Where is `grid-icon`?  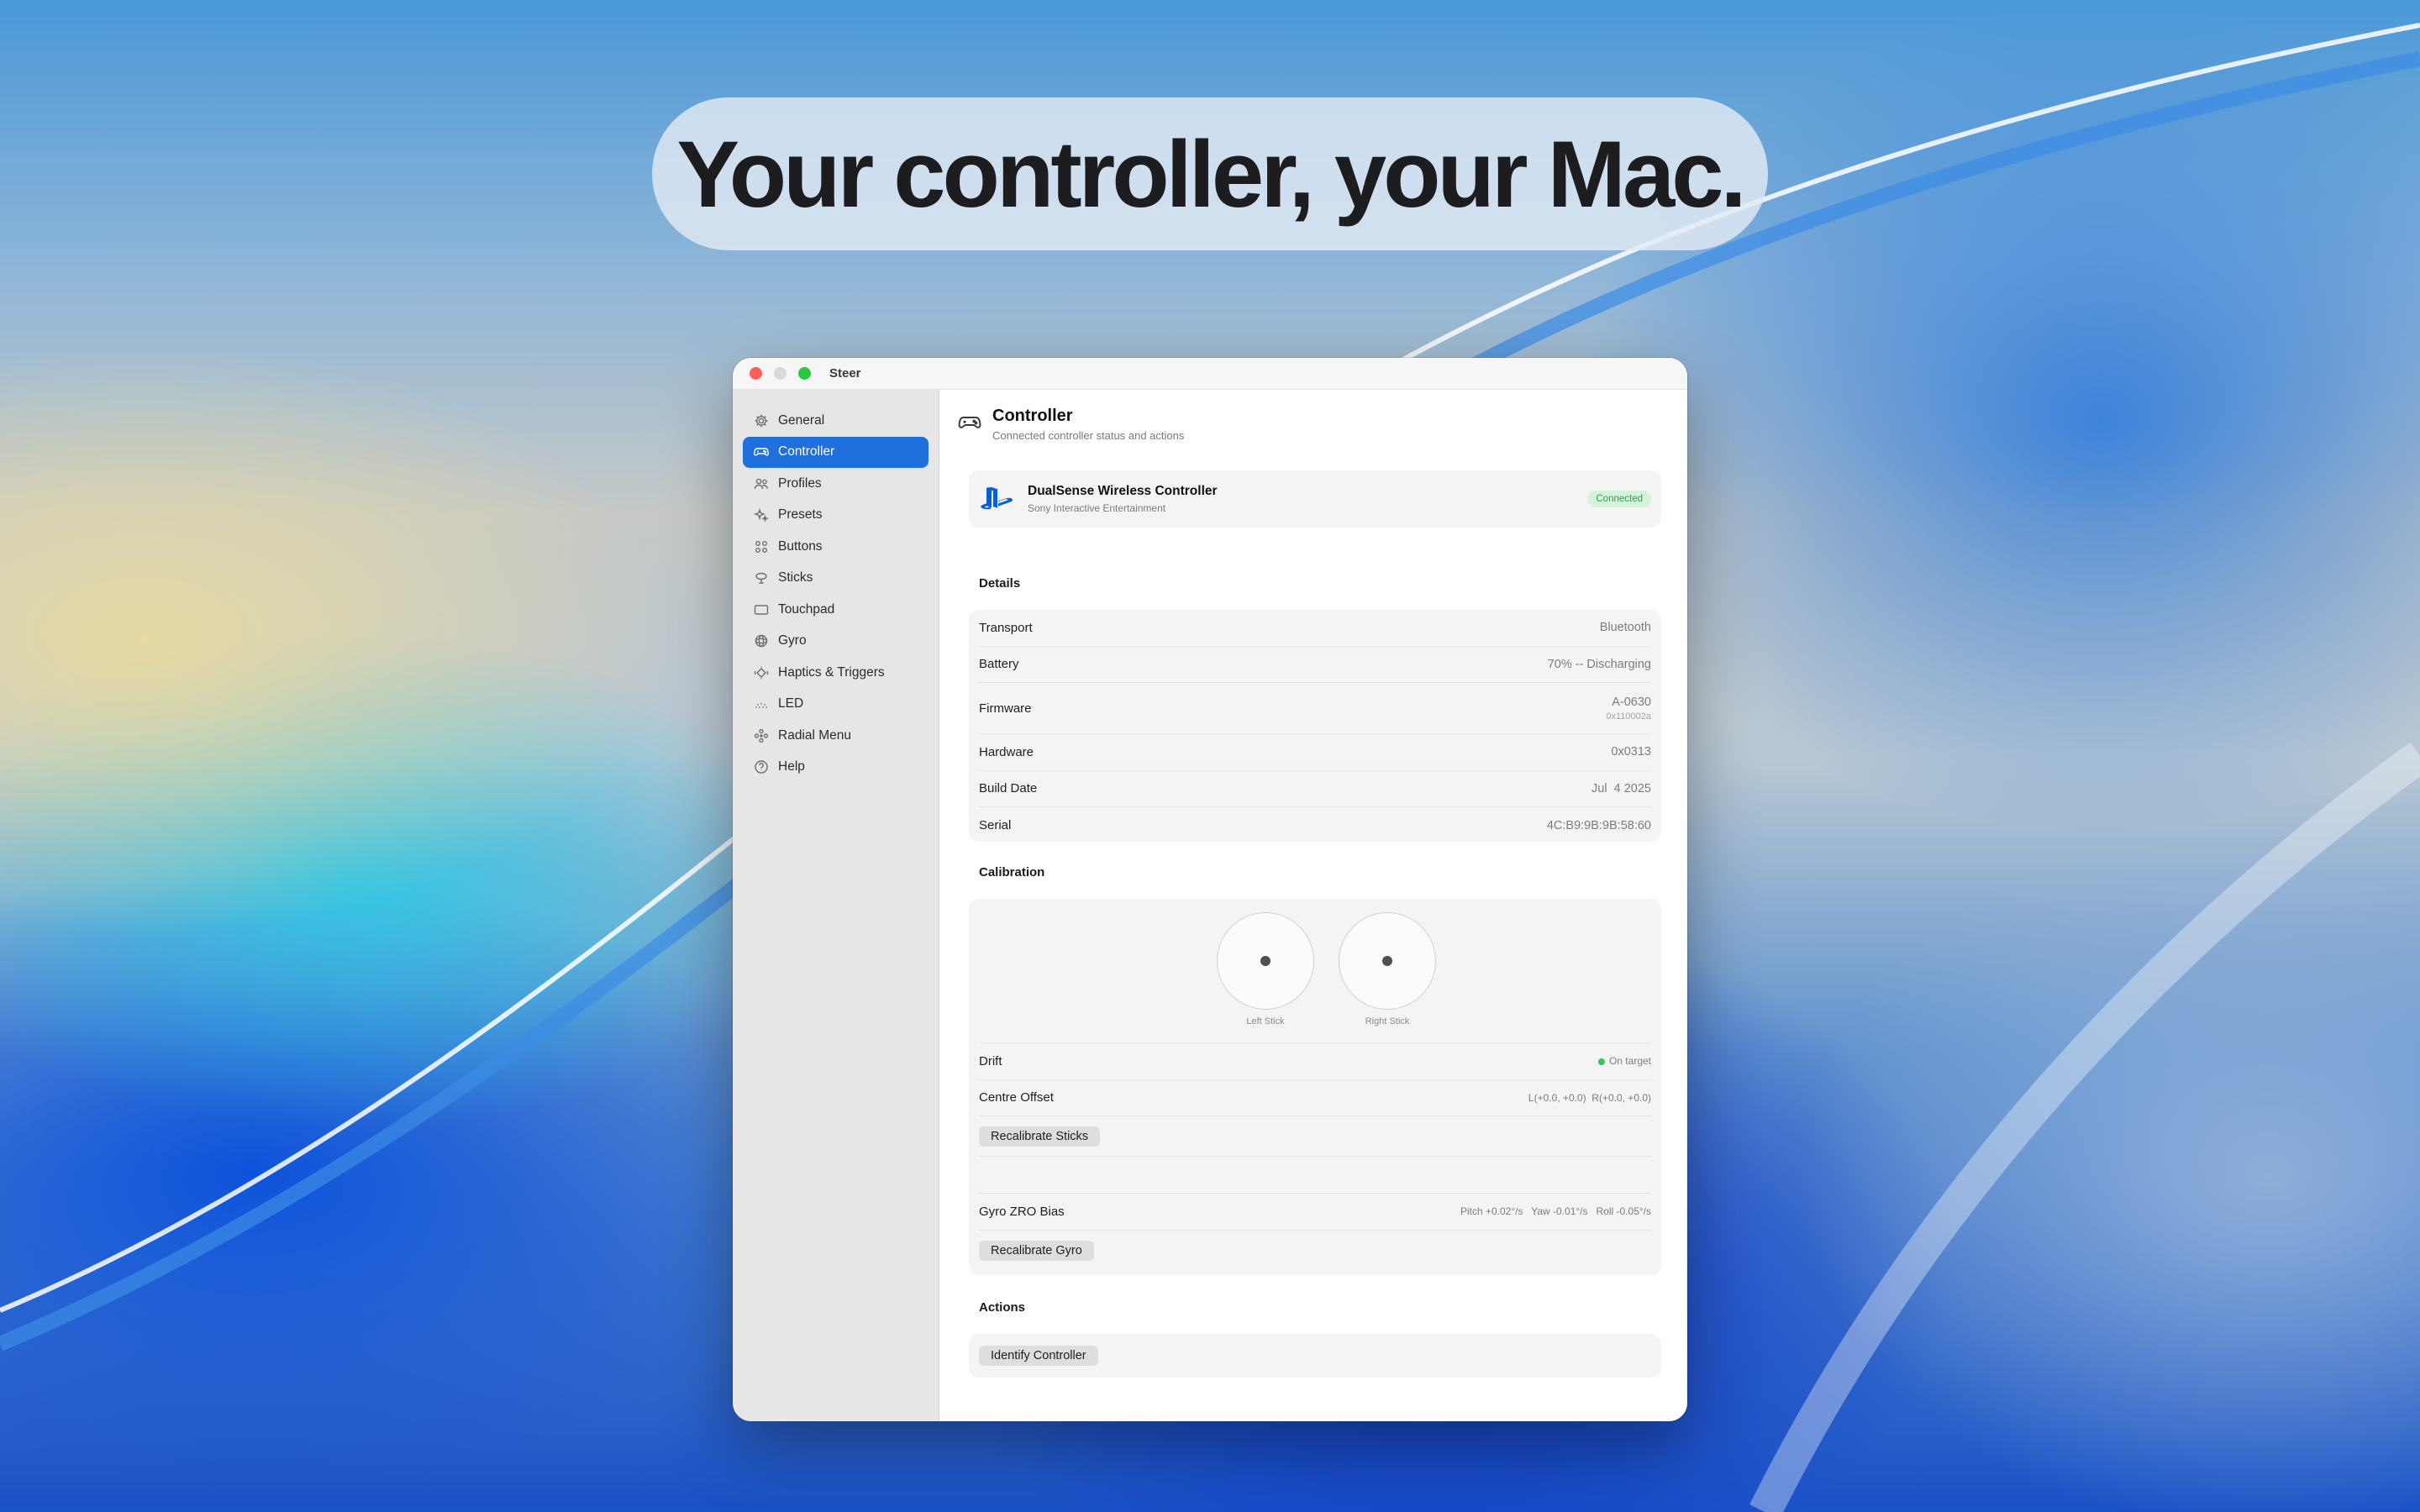 grid-icon is located at coordinates (761, 546).